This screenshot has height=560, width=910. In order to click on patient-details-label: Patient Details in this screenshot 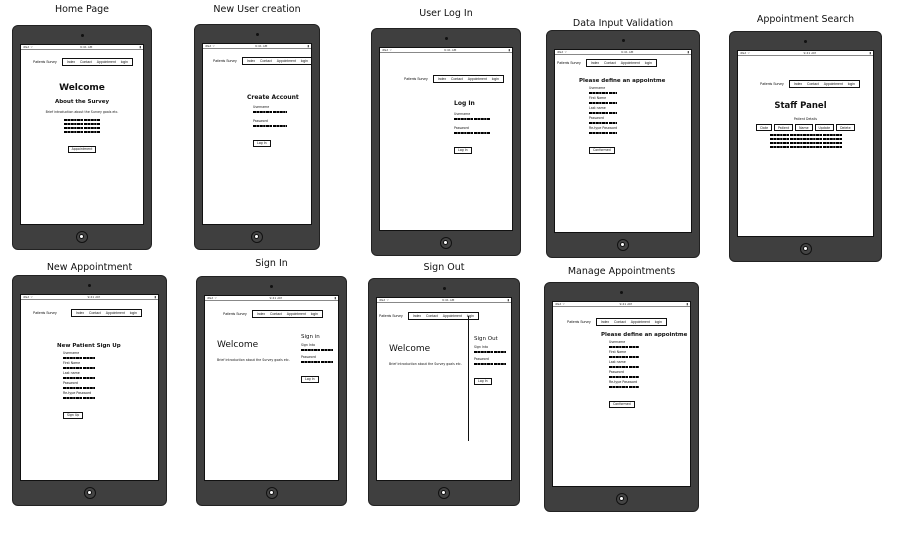, I will do `click(805, 119)`.